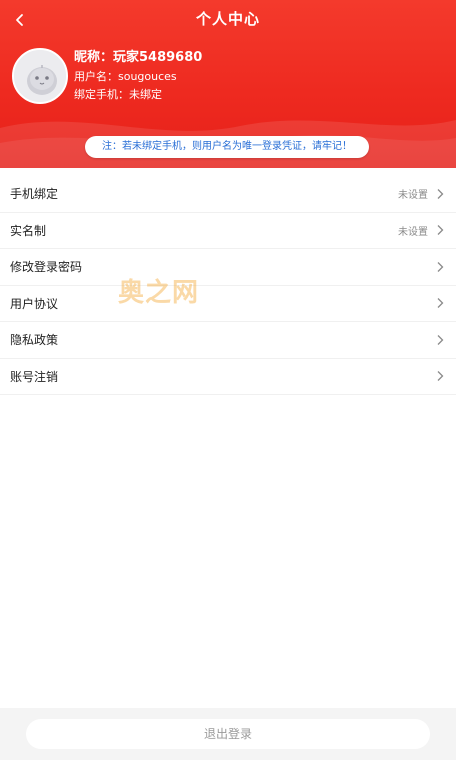 This screenshot has height=760, width=456. Describe the element at coordinates (34, 194) in the screenshot. I see `menu-item-label: 手机绑定` at that location.